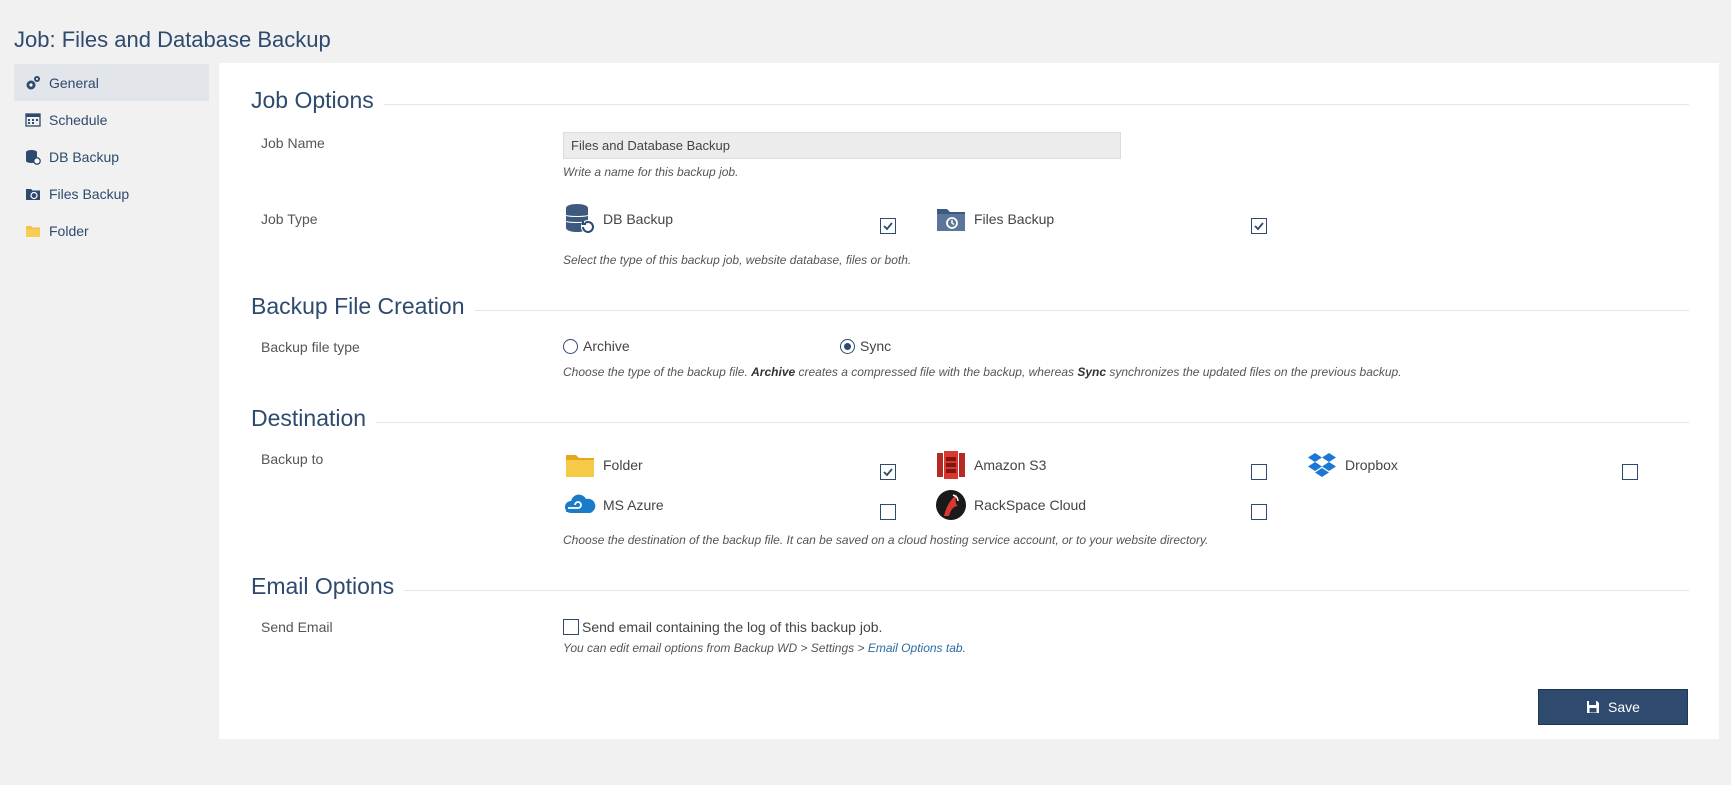 The image size is (1731, 785). I want to click on destination-amazon-s3: Amazon S3, so click(990, 465).